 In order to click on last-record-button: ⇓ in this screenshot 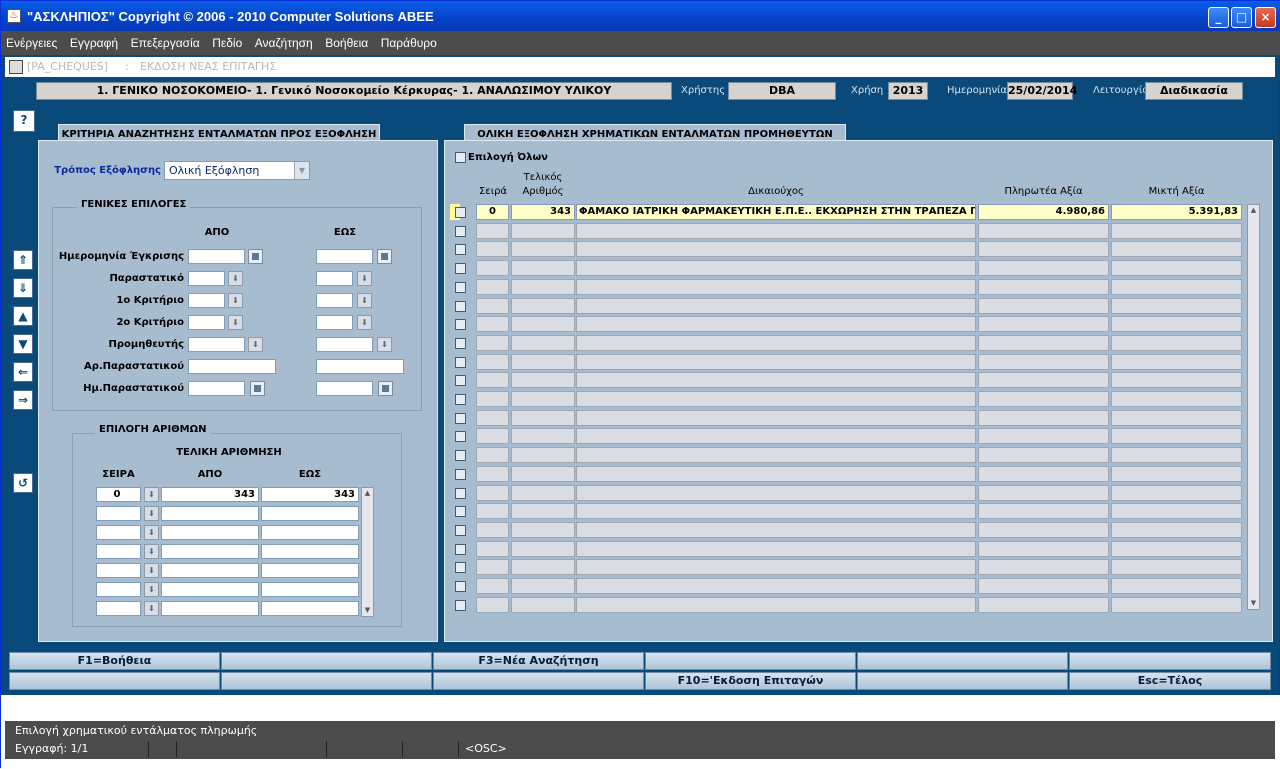, I will do `click(23, 288)`.